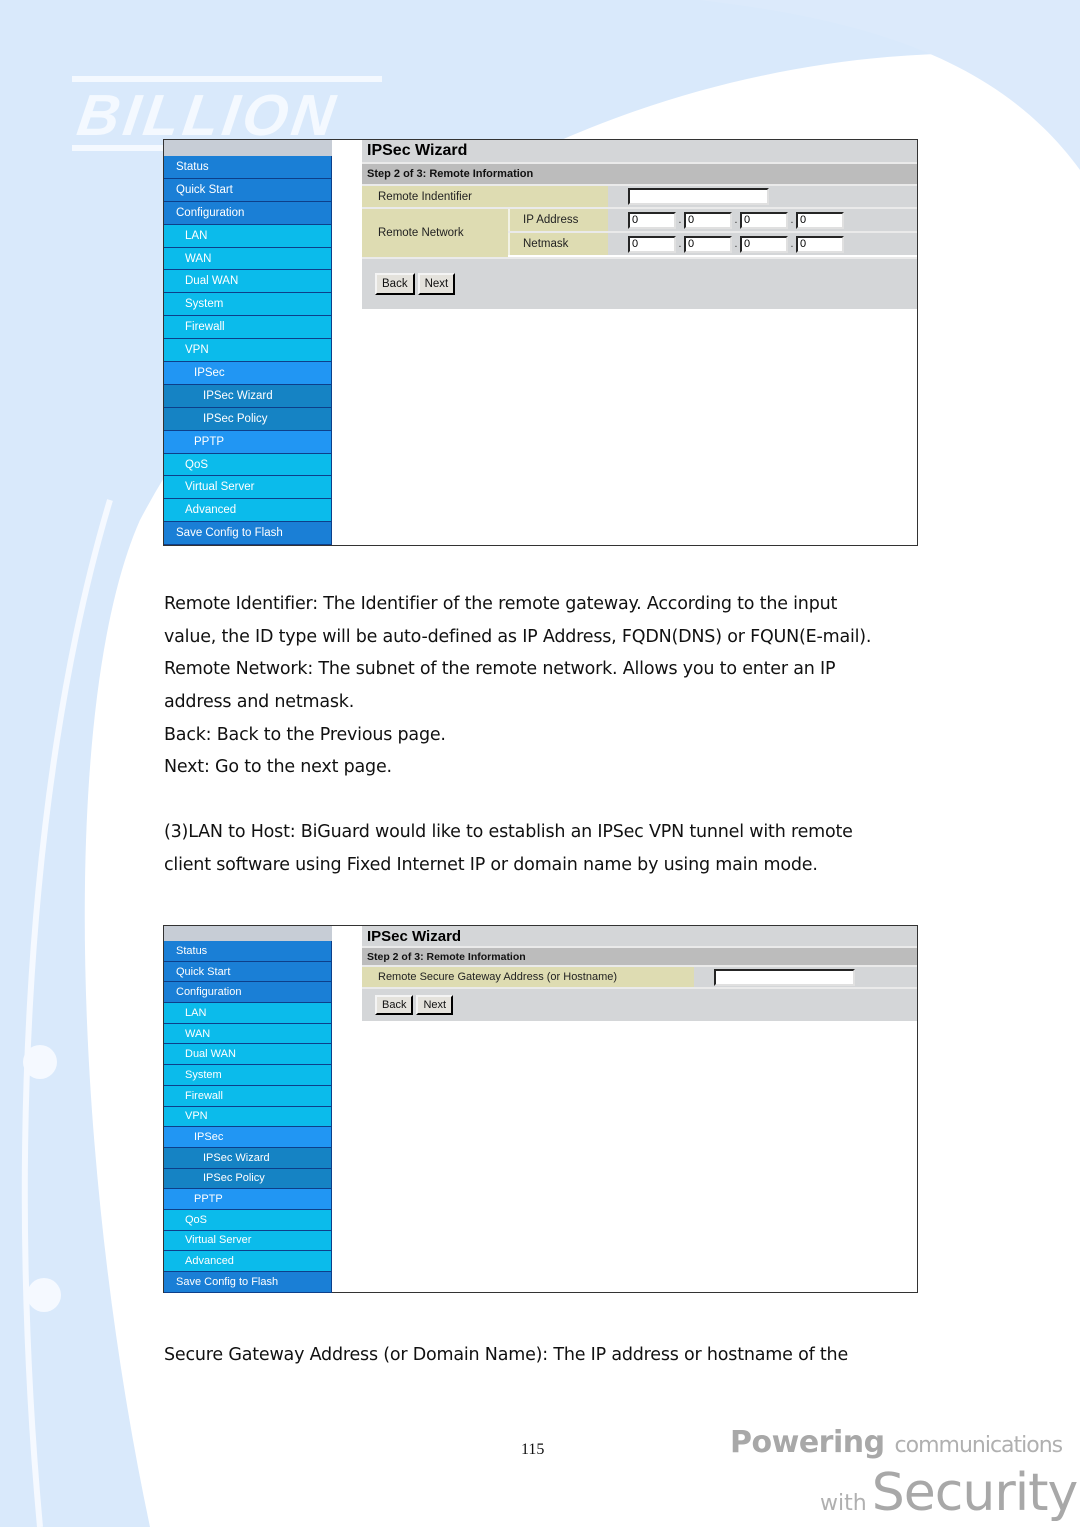 The image size is (1080, 1527). Describe the element at coordinates (820, 220) in the screenshot. I see `ip-octet-4-input` at that location.